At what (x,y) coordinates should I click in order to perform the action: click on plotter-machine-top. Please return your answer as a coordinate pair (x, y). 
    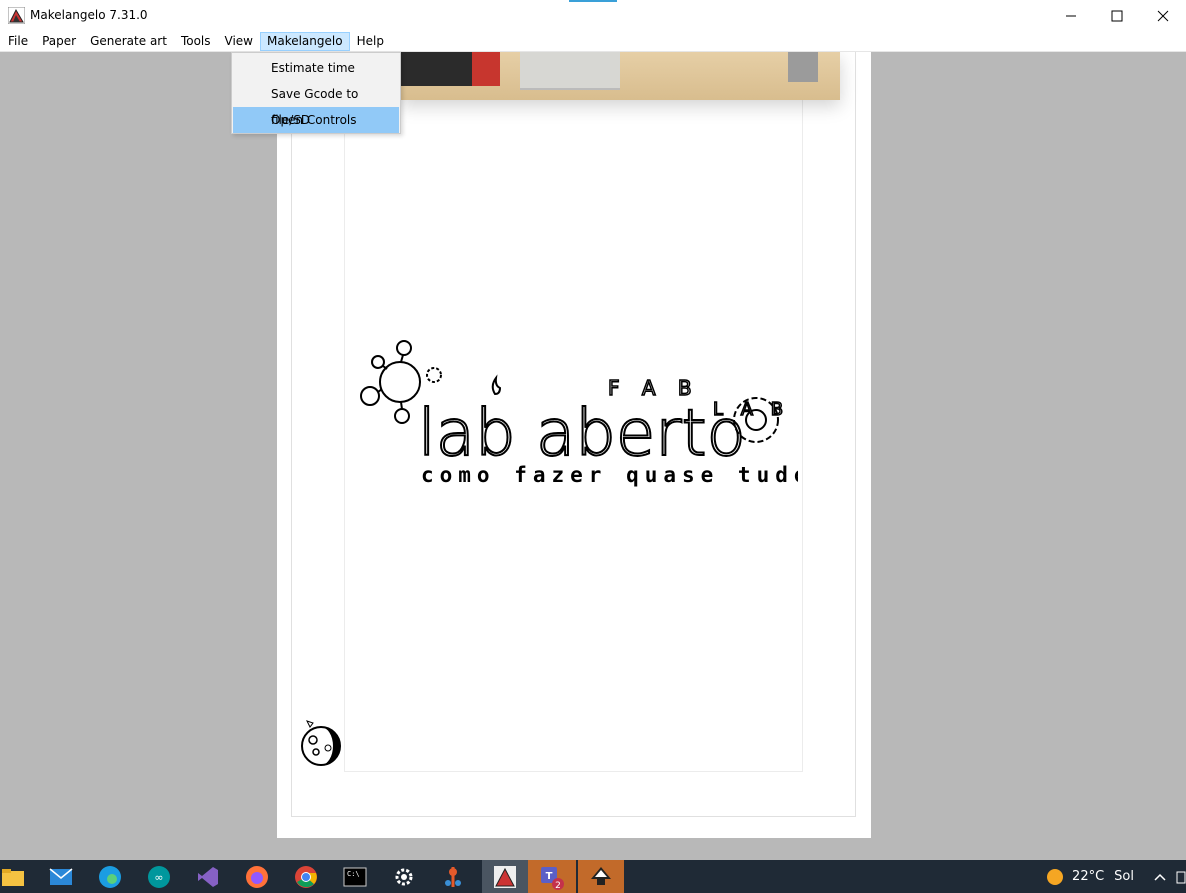
    Looking at the image, I should click on (620, 76).